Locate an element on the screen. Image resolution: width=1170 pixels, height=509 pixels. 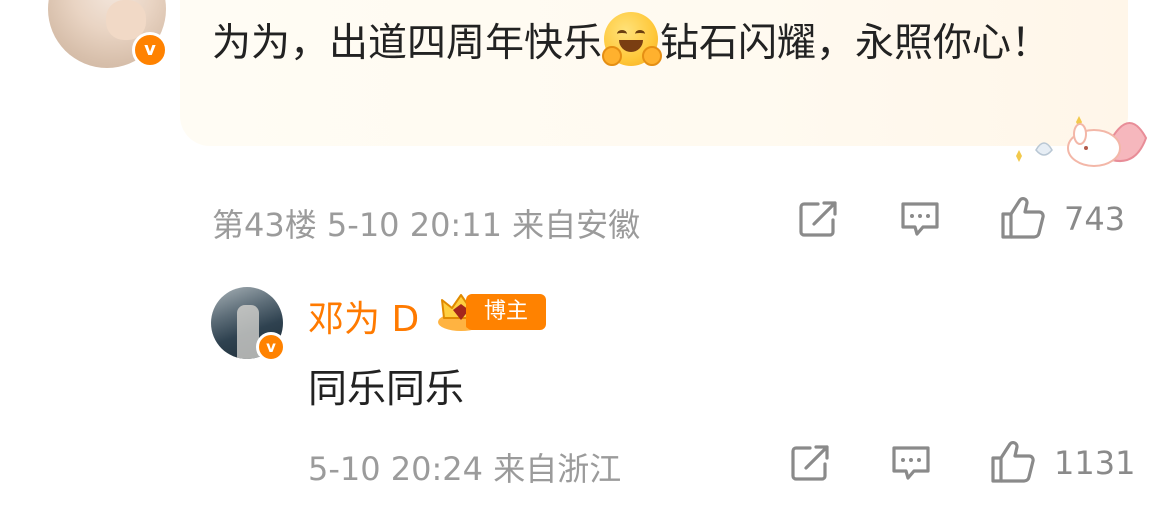
comment-text: 为为，出道四周年快乐 钻石闪耀，永照你心！ is located at coordinates (657, 44).